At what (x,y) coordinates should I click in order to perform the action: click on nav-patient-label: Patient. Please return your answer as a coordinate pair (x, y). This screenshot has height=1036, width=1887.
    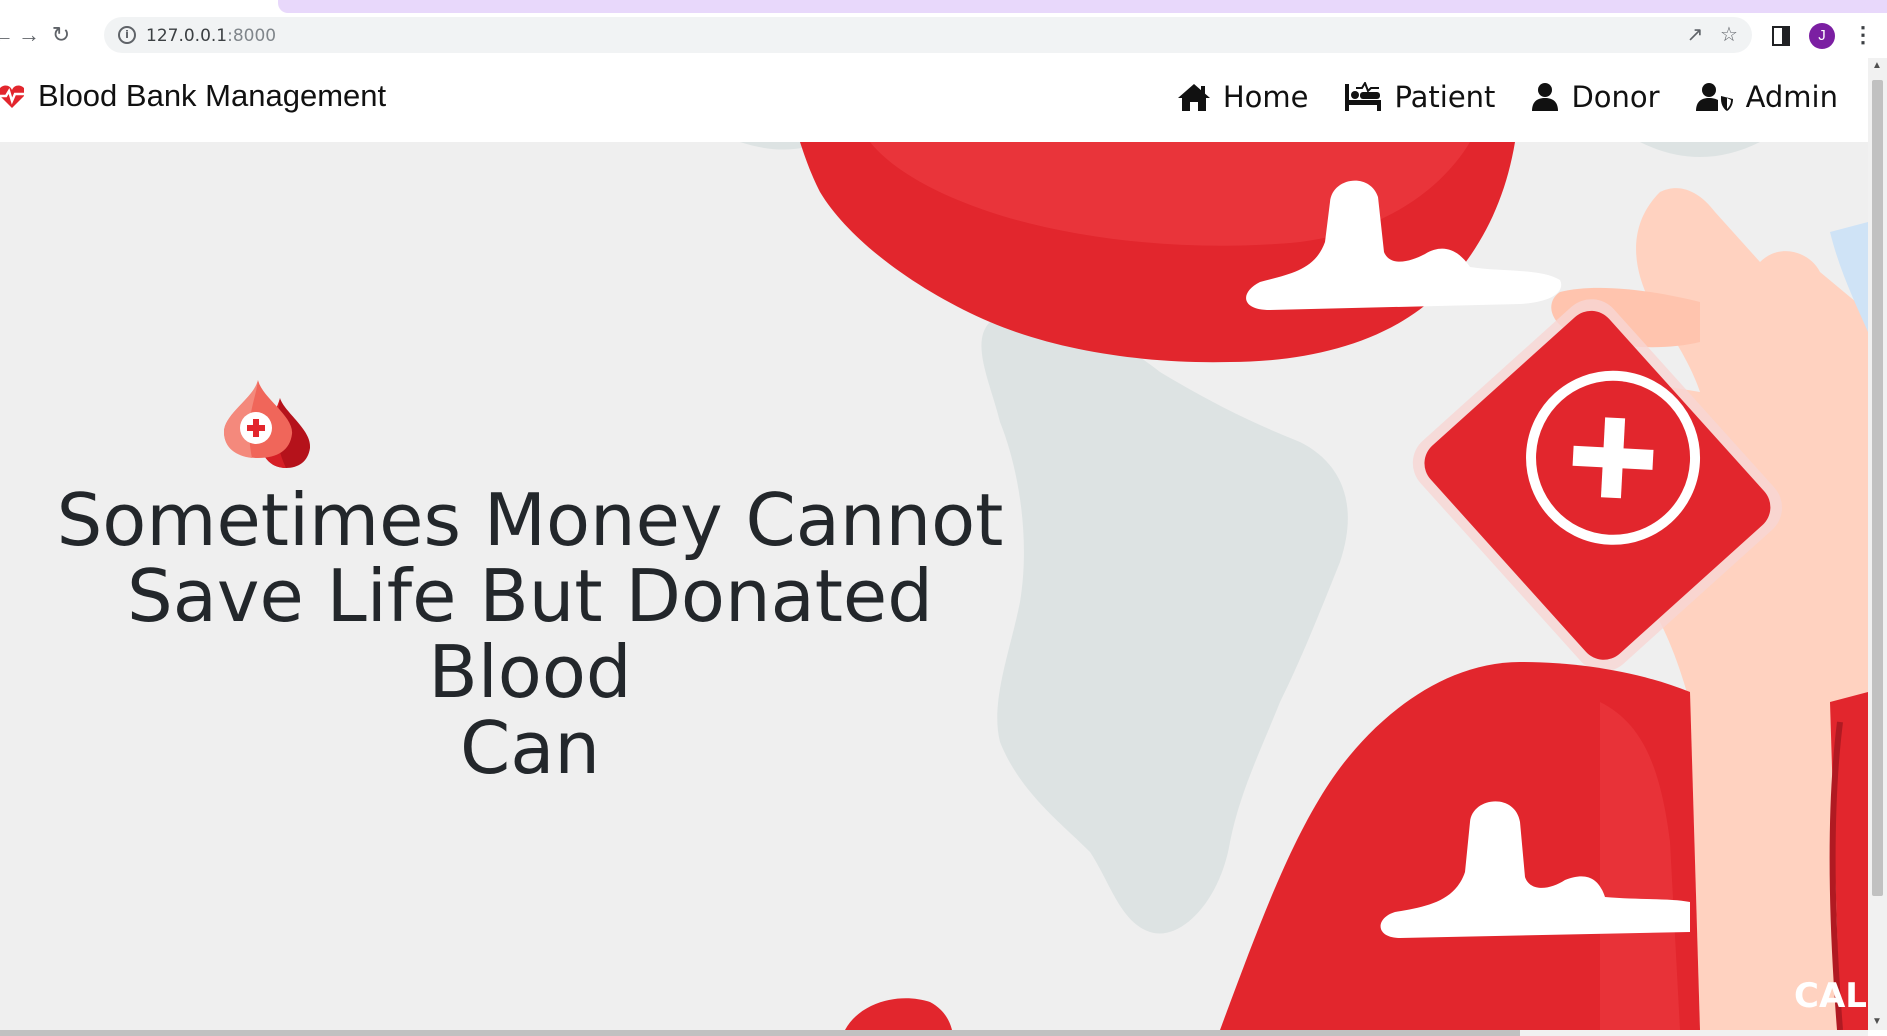
    Looking at the image, I should click on (1445, 97).